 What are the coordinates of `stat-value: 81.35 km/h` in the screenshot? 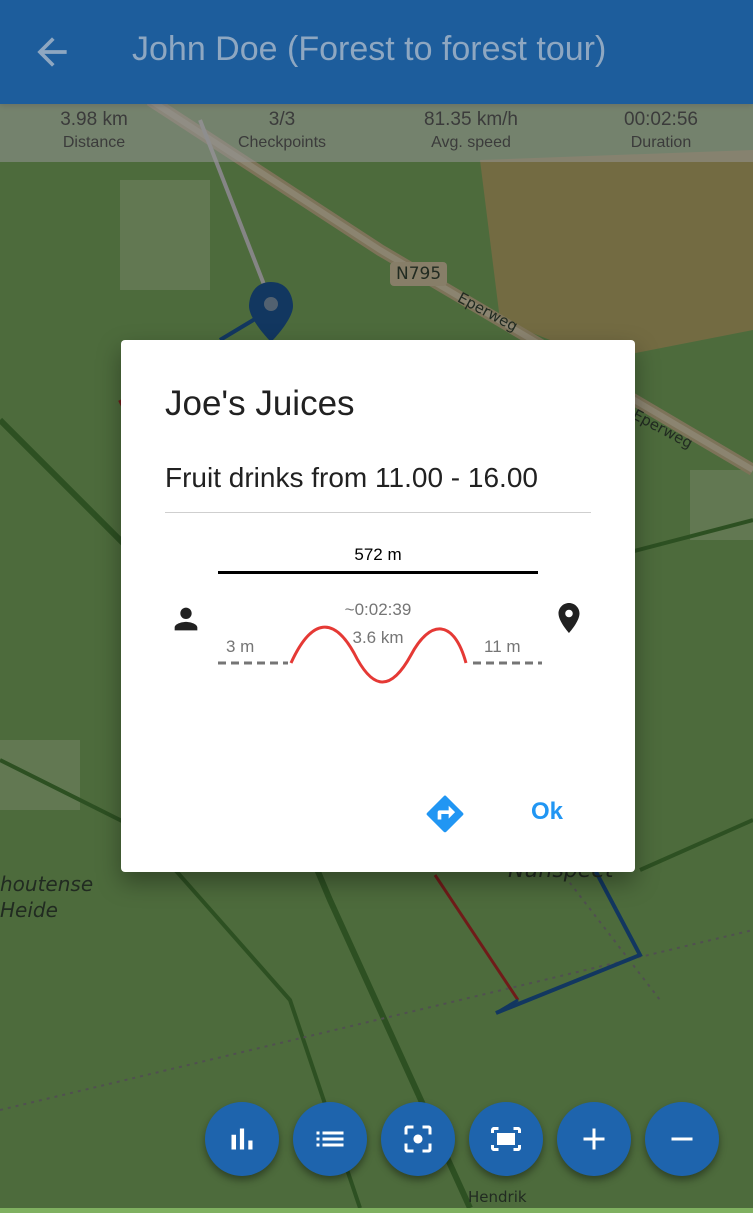 It's located at (471, 119).